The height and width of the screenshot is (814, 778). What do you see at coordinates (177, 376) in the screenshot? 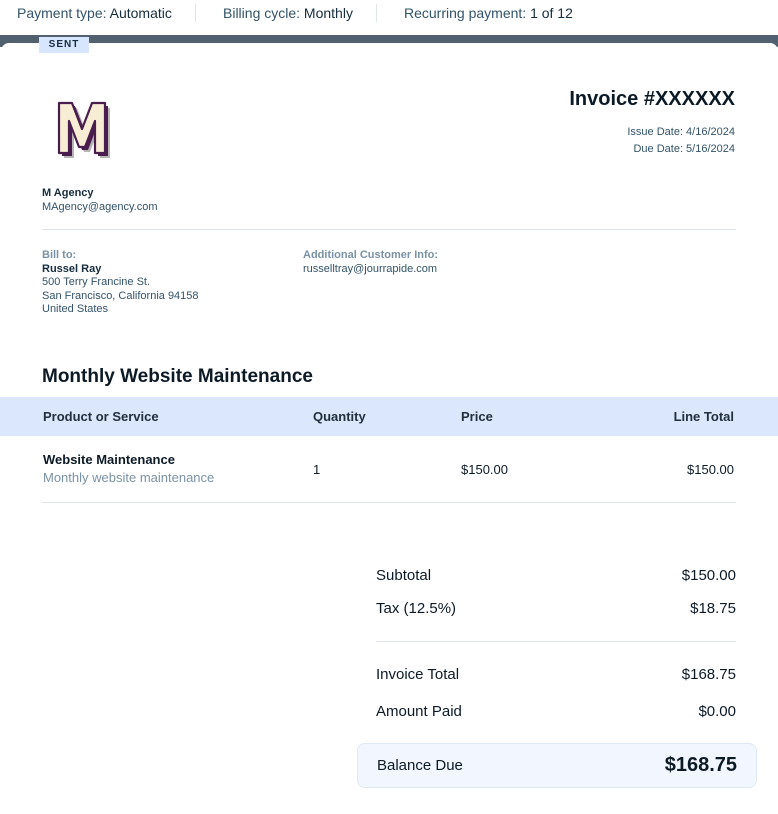
I see `invoice-section-title: Monthly Website Maintenance` at bounding box center [177, 376].